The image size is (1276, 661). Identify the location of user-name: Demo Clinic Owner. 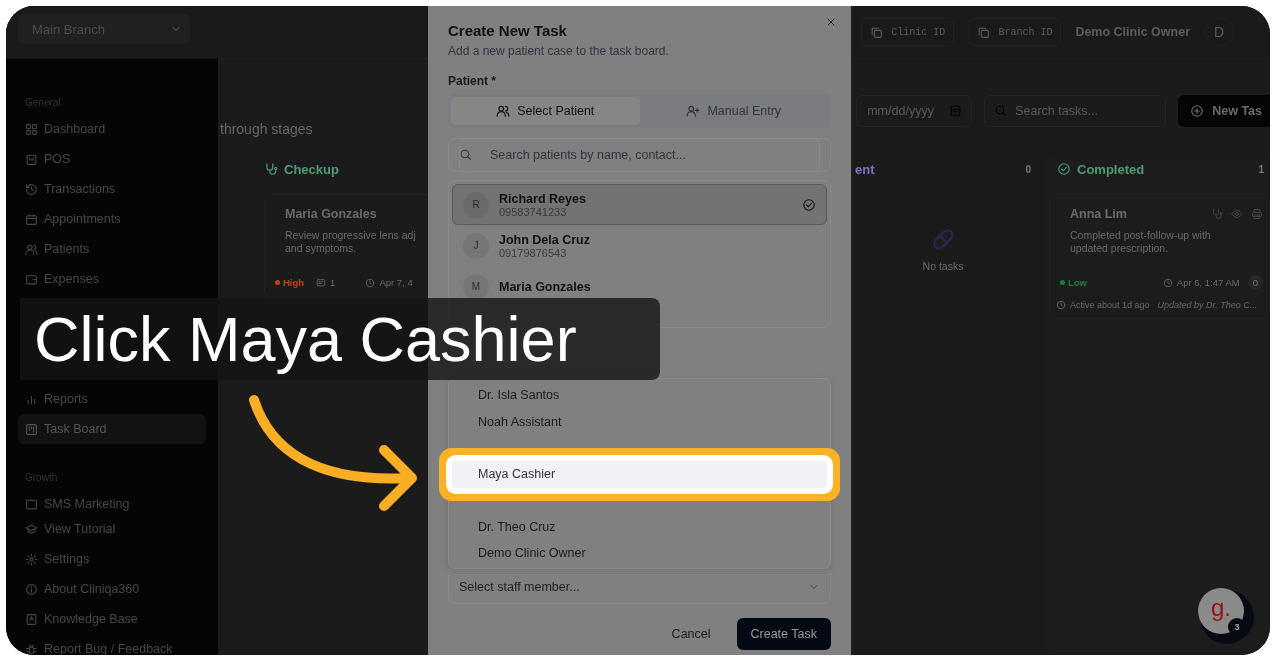
(1132, 32).